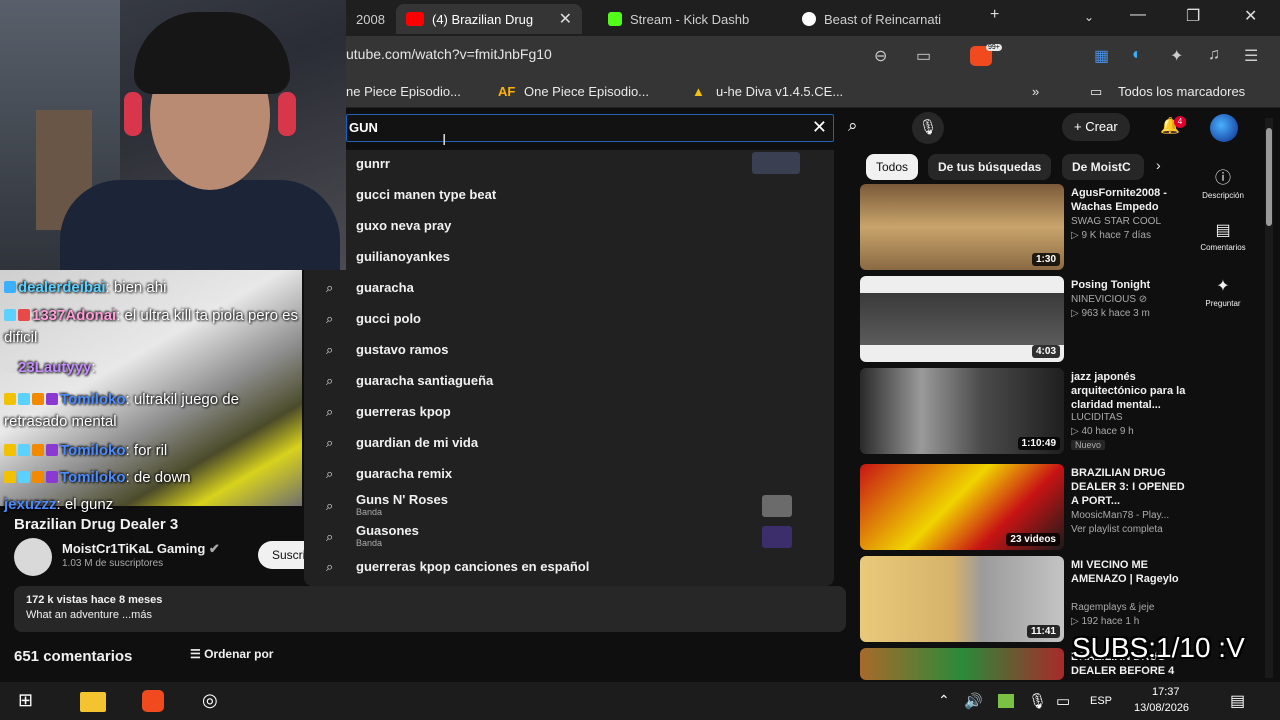  I want to click on description-button: ⓘ Descripción, so click(1223, 182).